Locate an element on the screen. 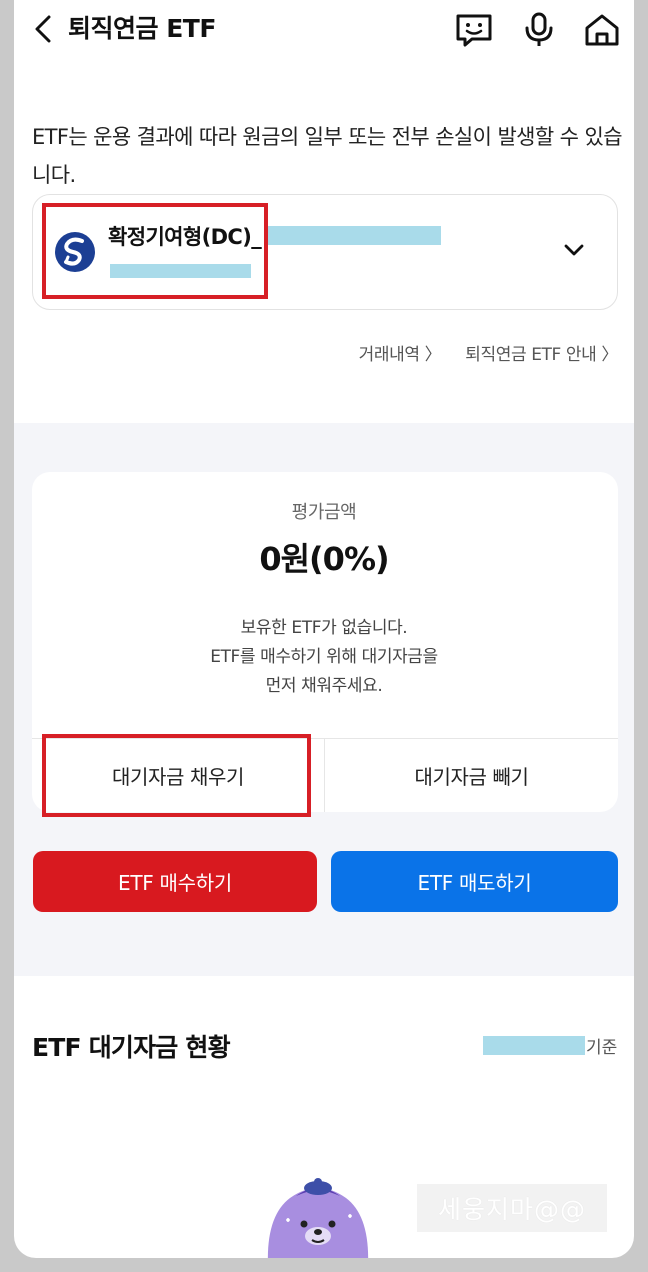 The image size is (648, 1272). etf-buy-button: ETF 매수하기 is located at coordinates (175, 881).